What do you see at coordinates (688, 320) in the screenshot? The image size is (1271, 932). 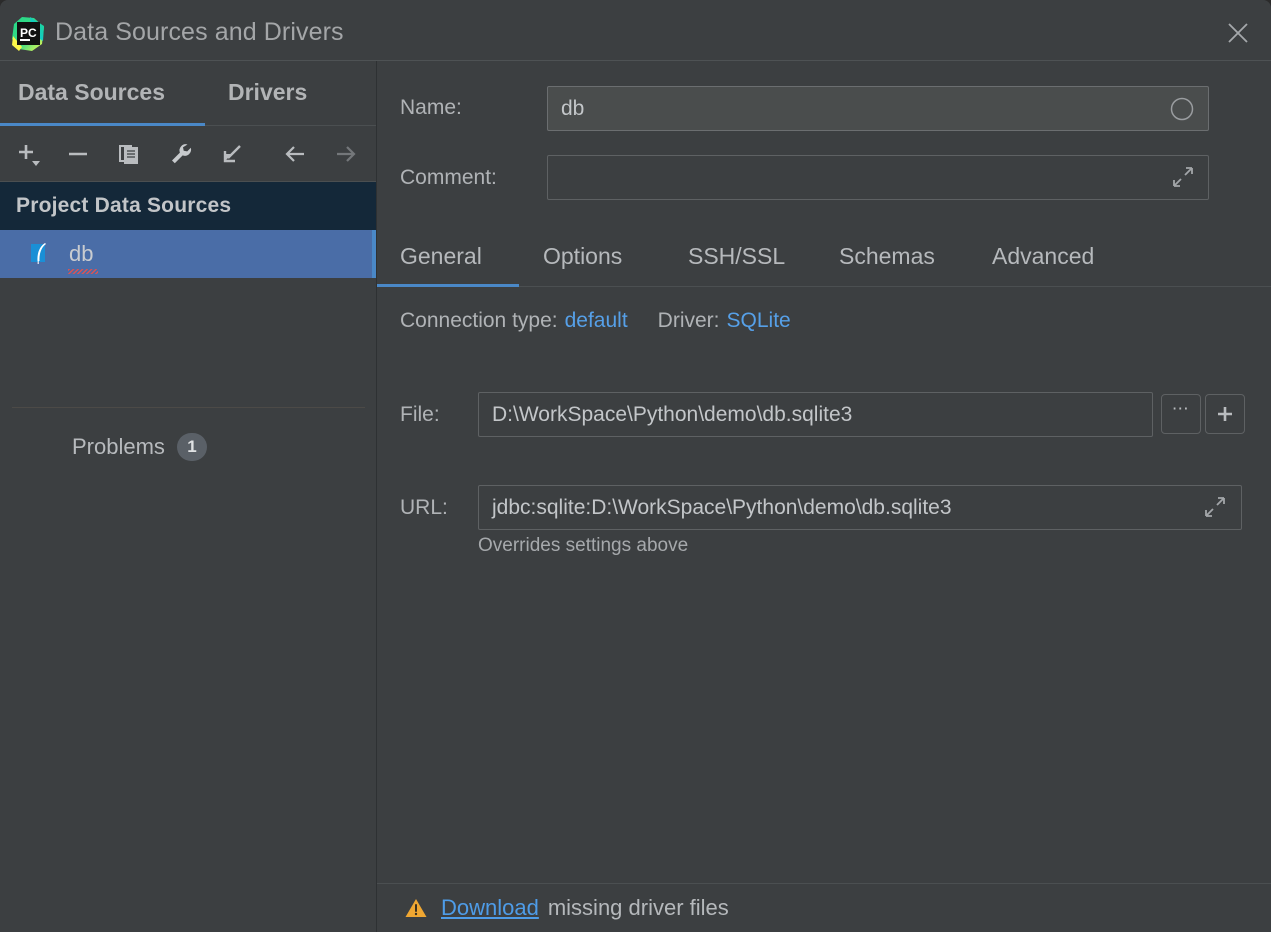 I see `driver-label: Driver:` at bounding box center [688, 320].